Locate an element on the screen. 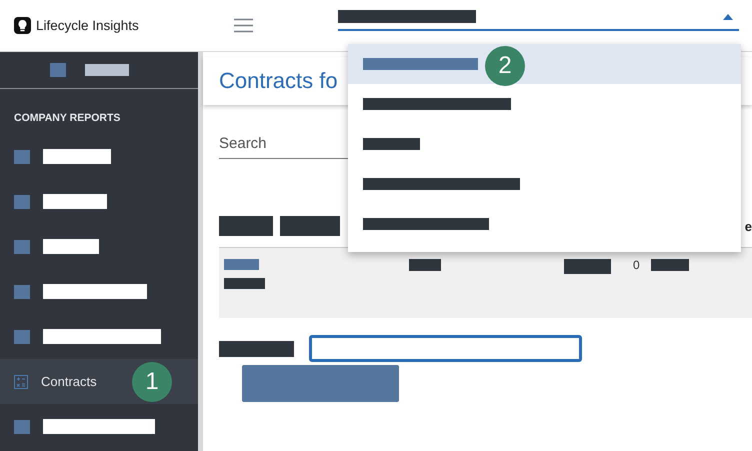  section-title: COMPANY REPORTS is located at coordinates (67, 118).